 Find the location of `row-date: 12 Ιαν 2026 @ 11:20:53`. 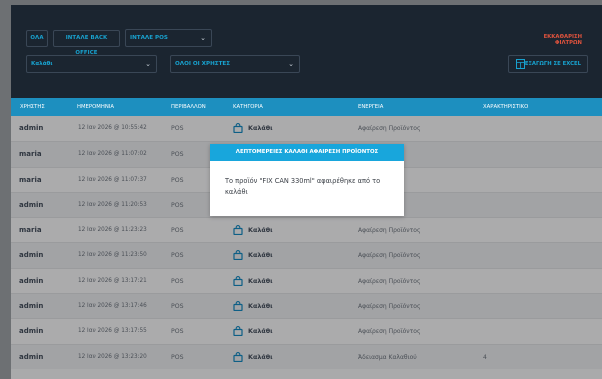

row-date: 12 Ιαν 2026 @ 11:20:53 is located at coordinates (112, 204).